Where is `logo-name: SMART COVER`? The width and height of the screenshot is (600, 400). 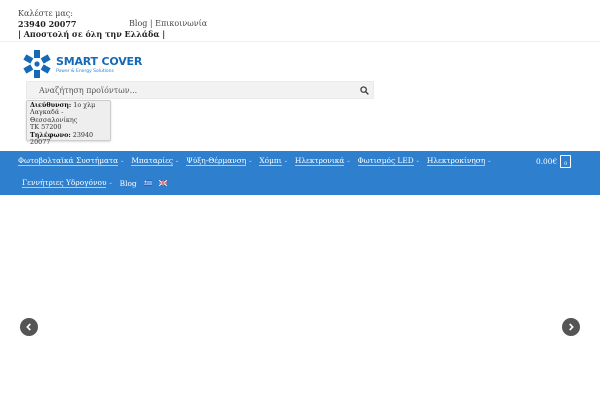 logo-name: SMART COVER is located at coordinates (99, 61).